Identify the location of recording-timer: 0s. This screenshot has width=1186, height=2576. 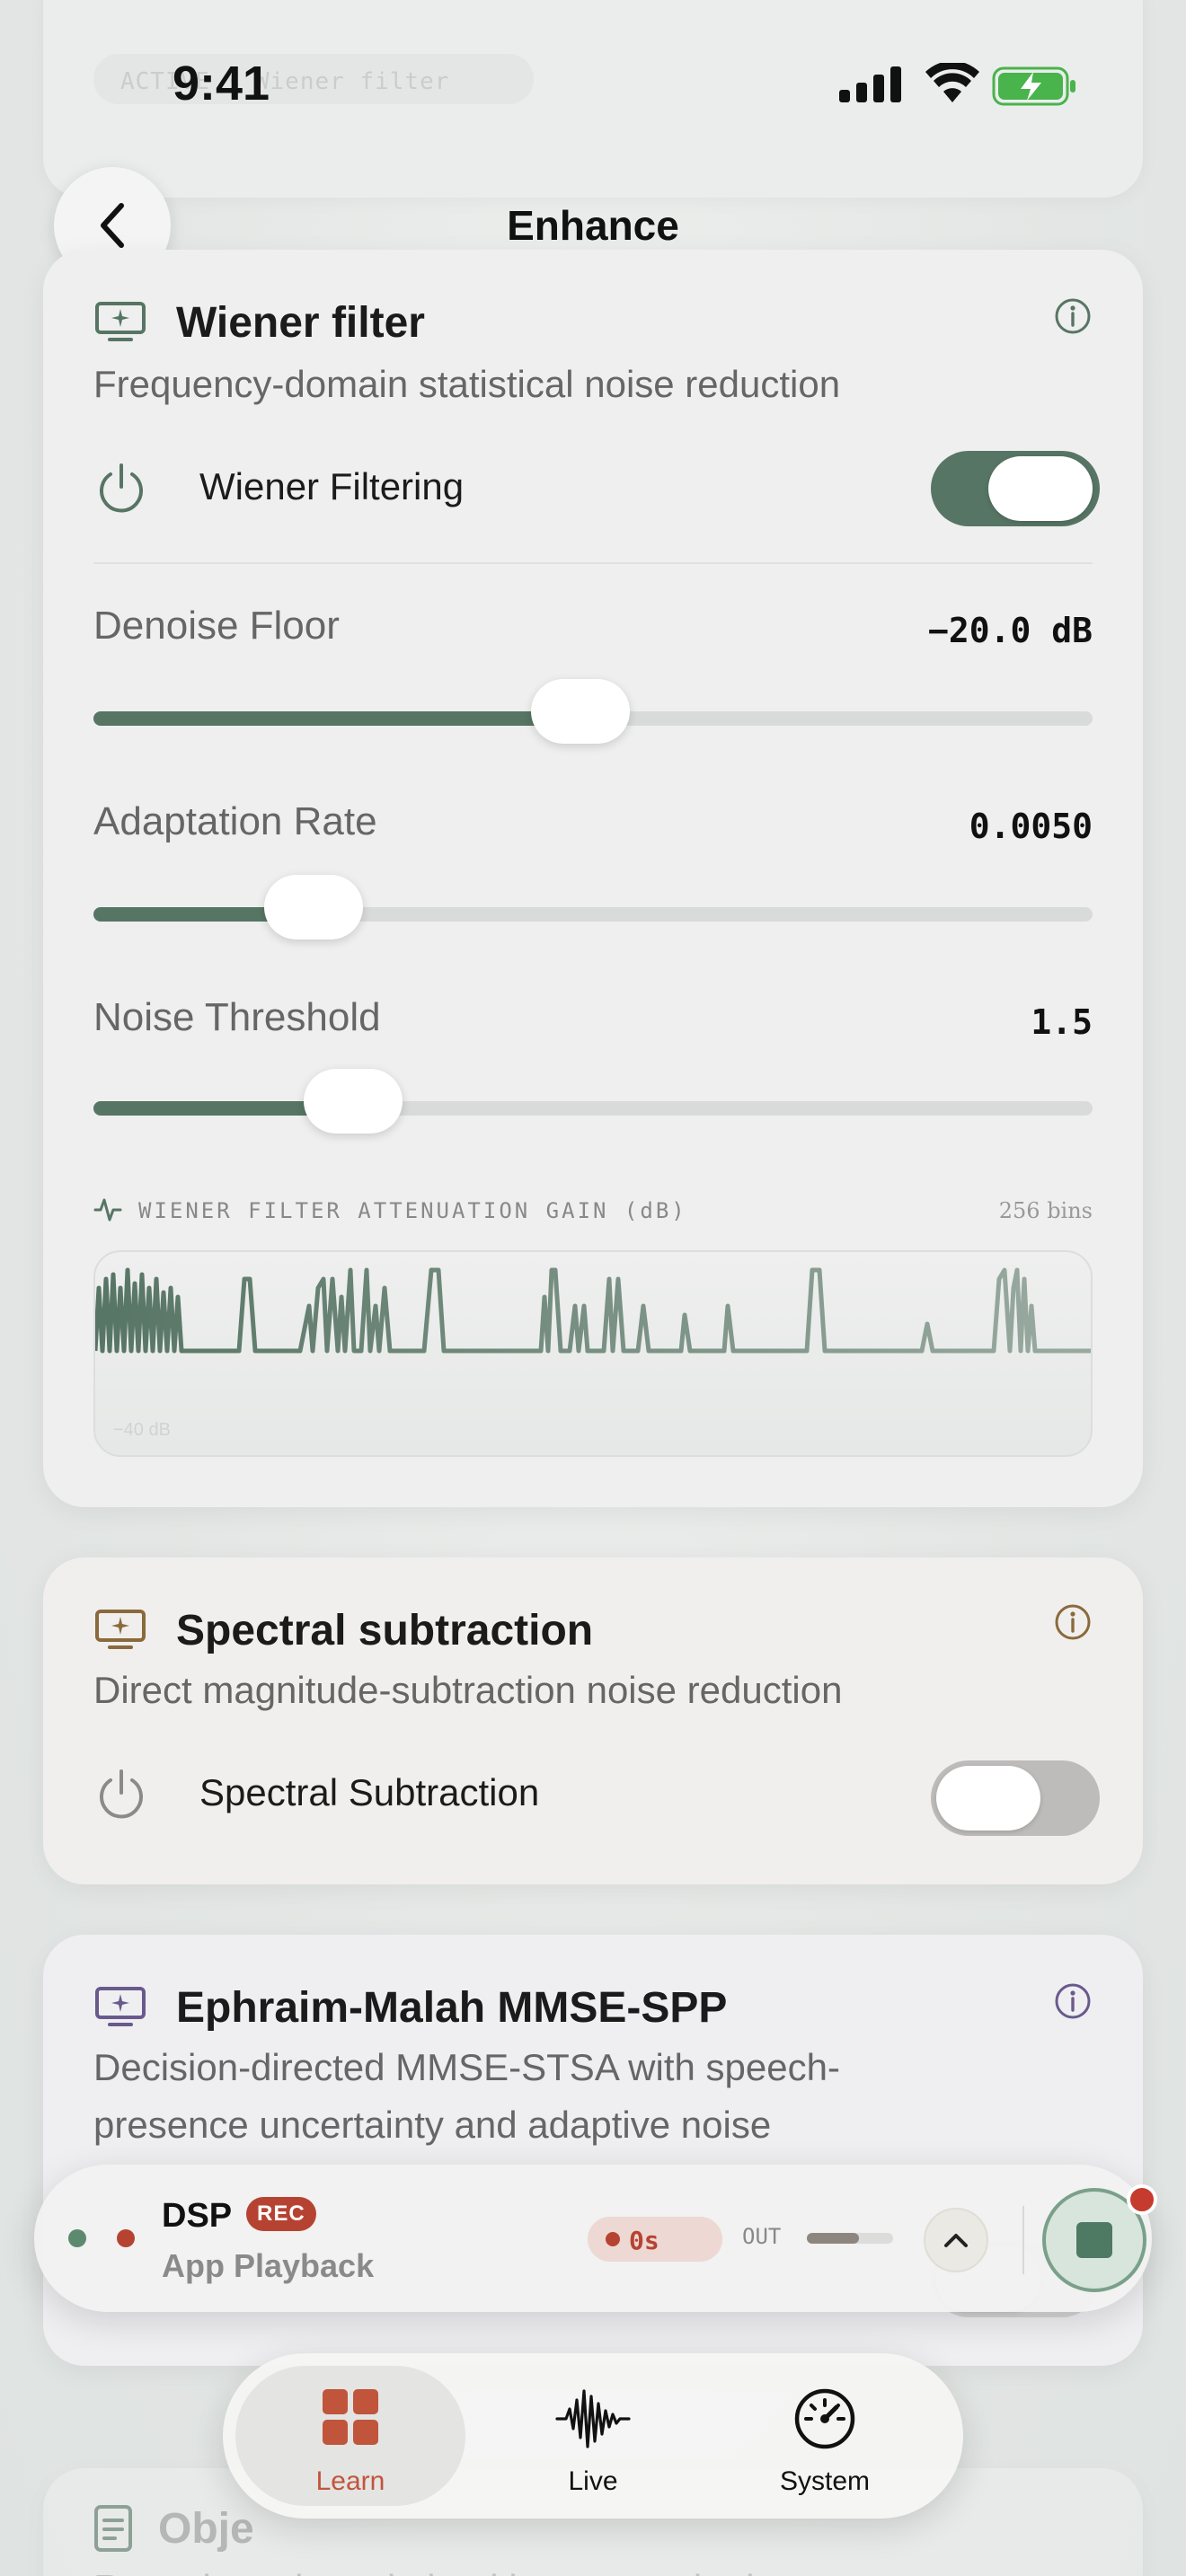
(655, 2239).